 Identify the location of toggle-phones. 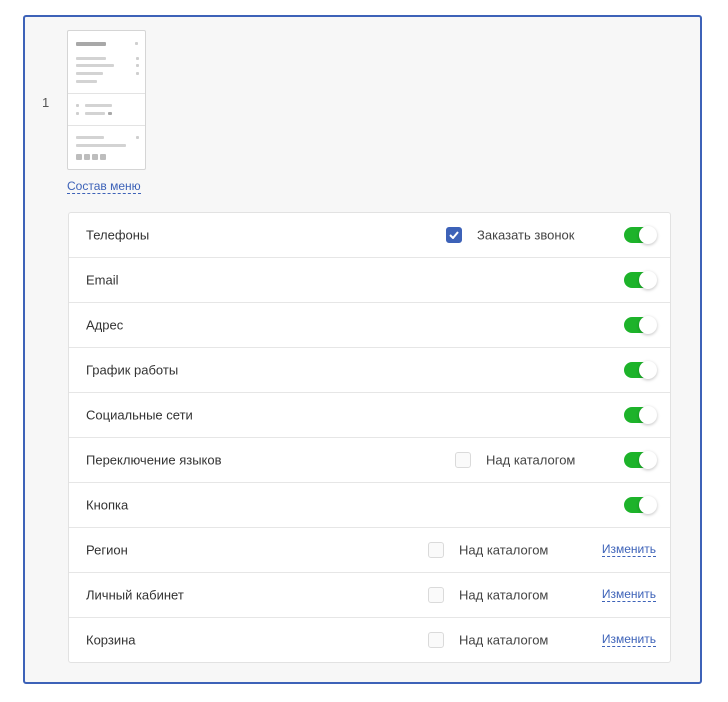
(640, 235).